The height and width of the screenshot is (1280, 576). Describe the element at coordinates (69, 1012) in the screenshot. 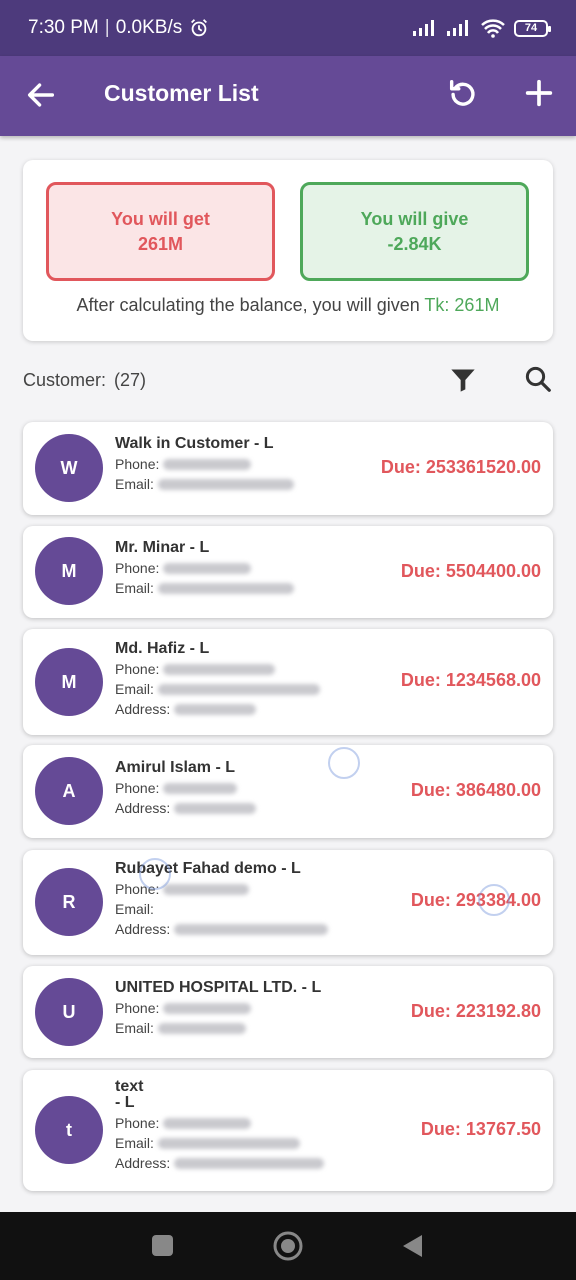

I see `avatar: U` at that location.